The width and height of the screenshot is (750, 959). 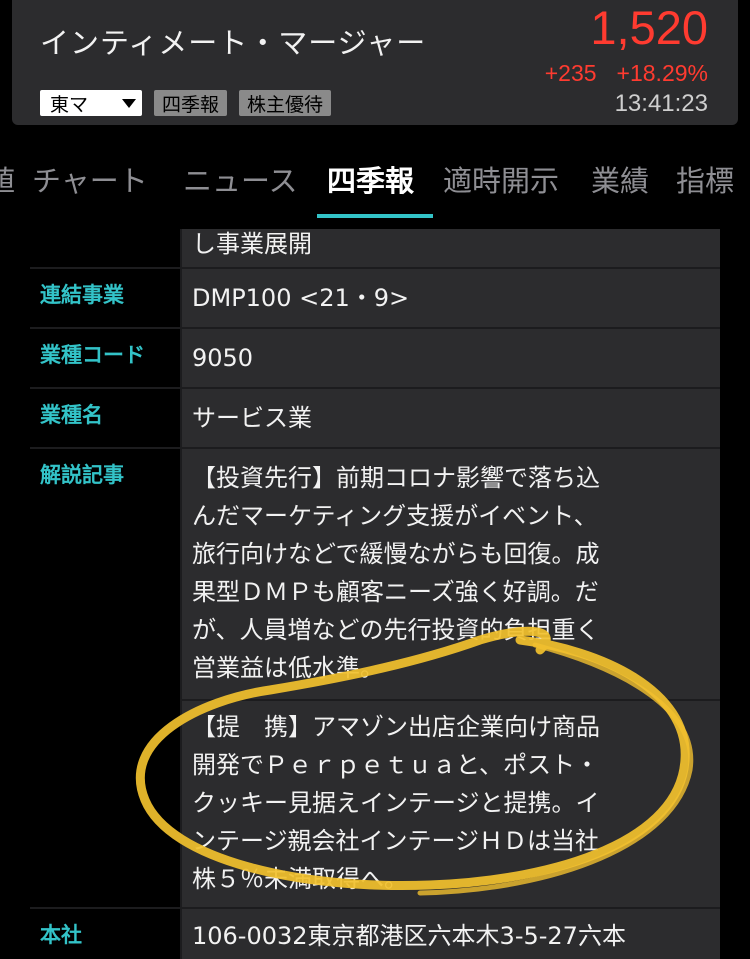 I want to click on commentary-line: 旅行向けなどで緩慢ながらも回復。成, so click(x=396, y=554).